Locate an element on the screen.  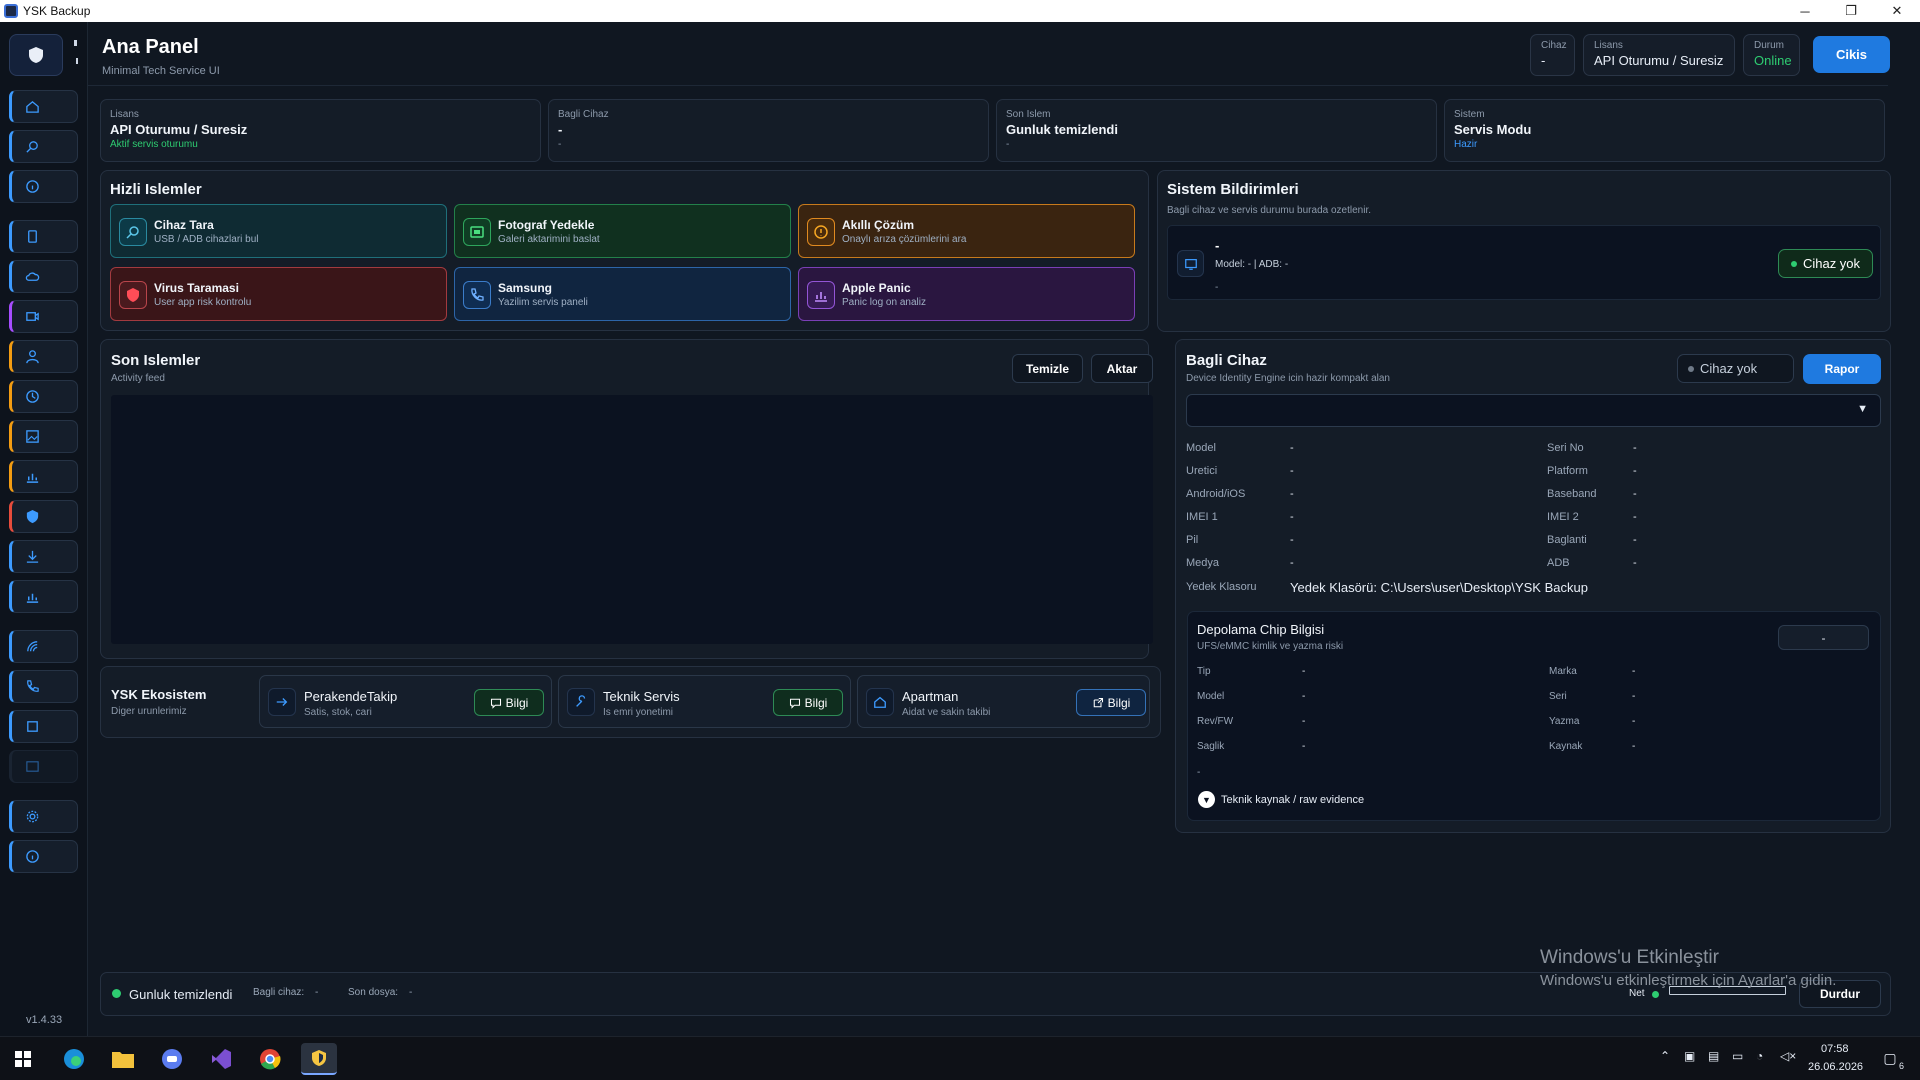
phone-call-icon is located at coordinates (477, 294).